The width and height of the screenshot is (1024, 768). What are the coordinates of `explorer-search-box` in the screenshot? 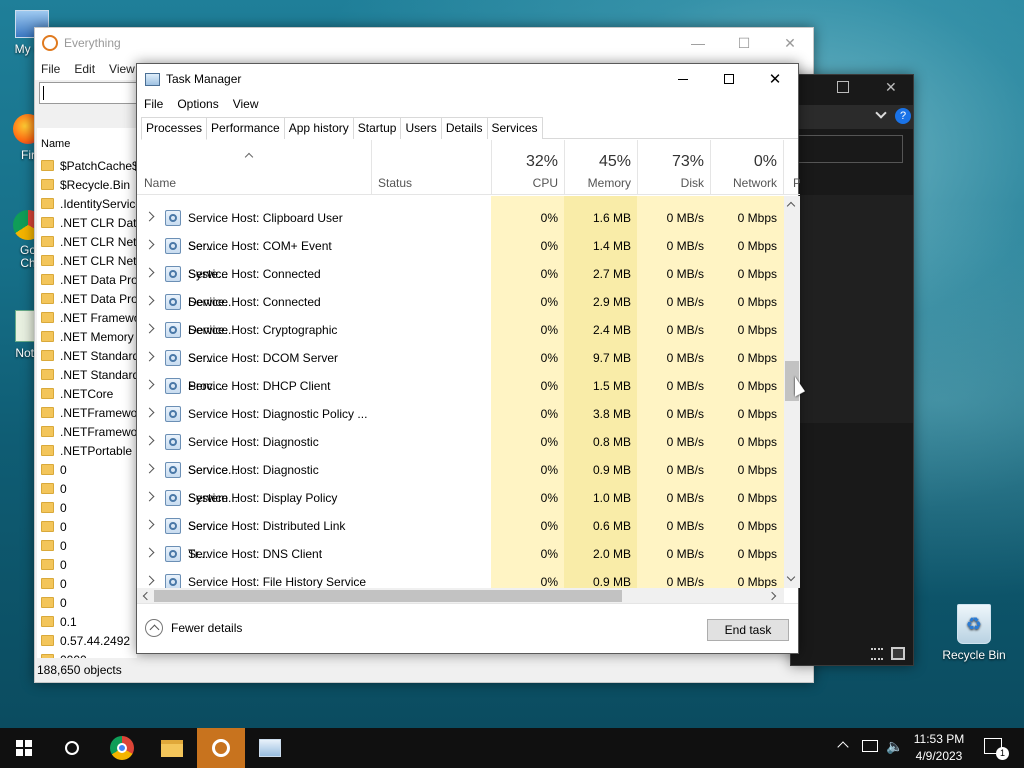 It's located at (847, 149).